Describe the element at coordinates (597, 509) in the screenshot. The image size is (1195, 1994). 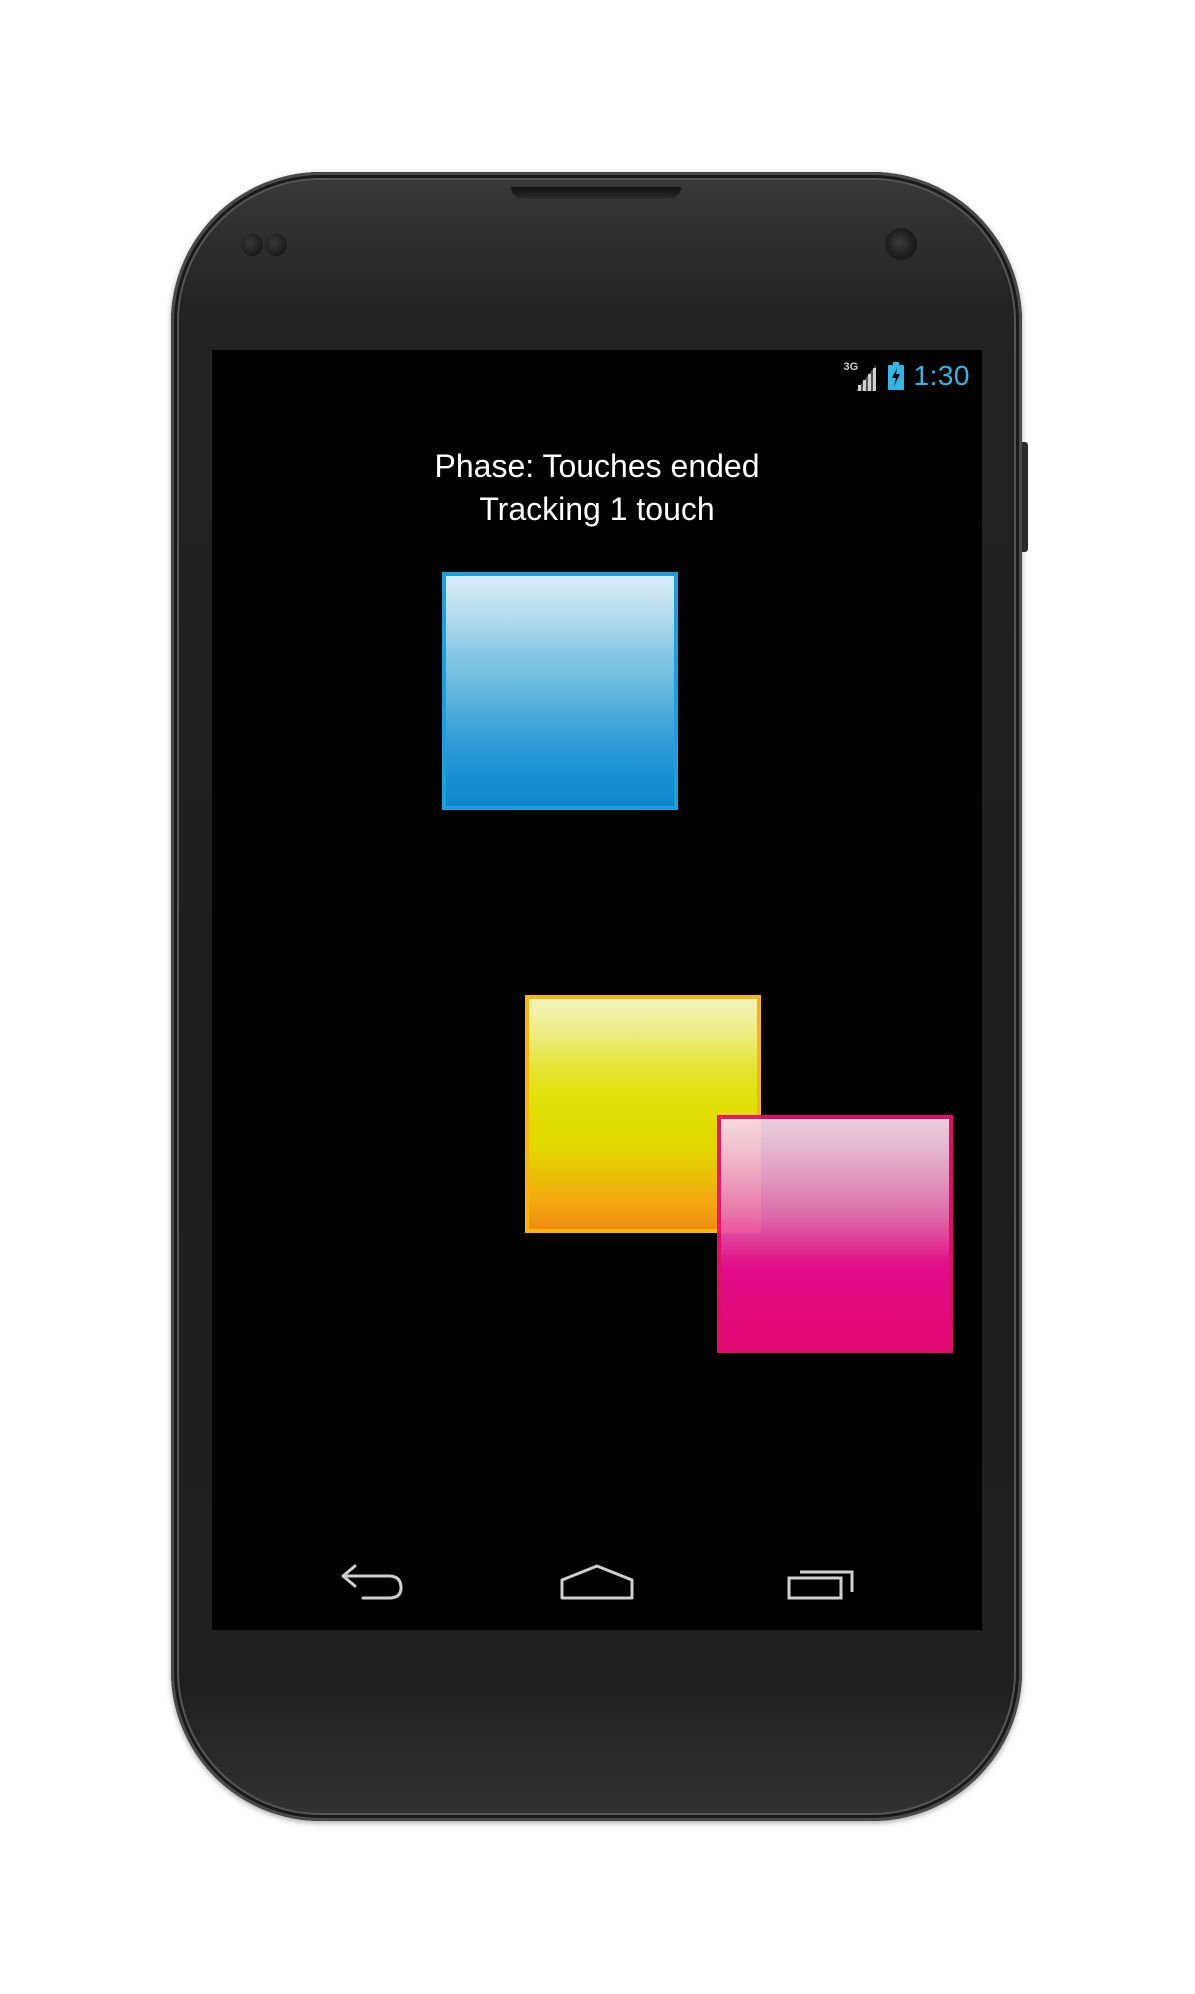
I see `tracking-label: Tracking 1 touch` at that location.